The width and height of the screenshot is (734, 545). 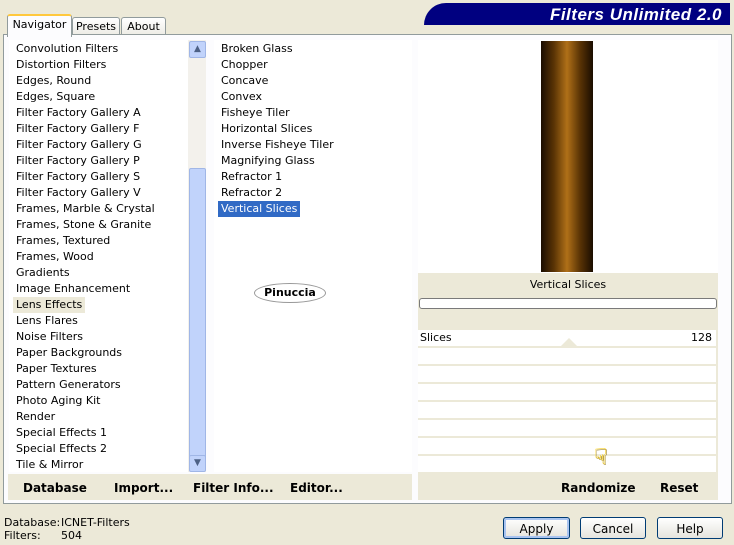 What do you see at coordinates (268, 161) in the screenshot?
I see `filter-item: Magnifying Glass` at bounding box center [268, 161].